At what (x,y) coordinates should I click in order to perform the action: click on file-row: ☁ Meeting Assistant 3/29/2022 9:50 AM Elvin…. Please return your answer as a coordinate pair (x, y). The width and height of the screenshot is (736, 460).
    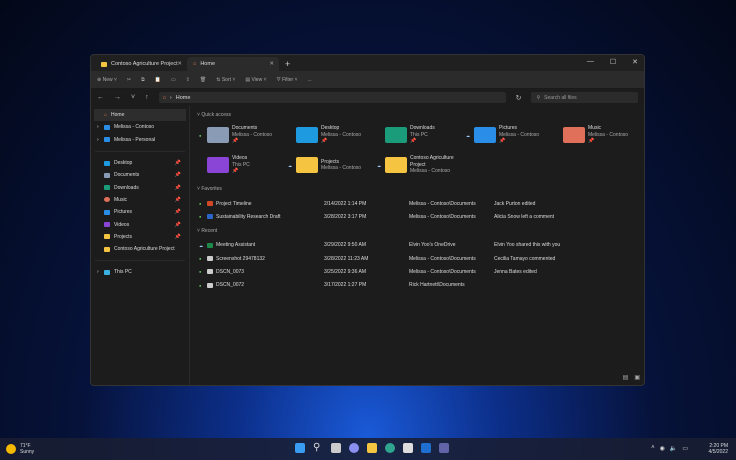
    Looking at the image, I should click on (417, 245).